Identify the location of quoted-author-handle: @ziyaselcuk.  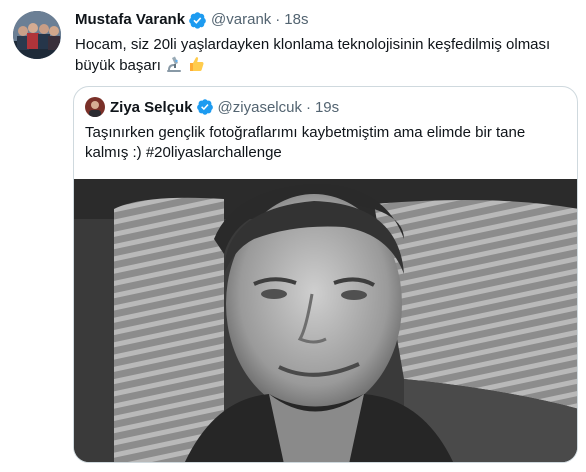
(260, 107).